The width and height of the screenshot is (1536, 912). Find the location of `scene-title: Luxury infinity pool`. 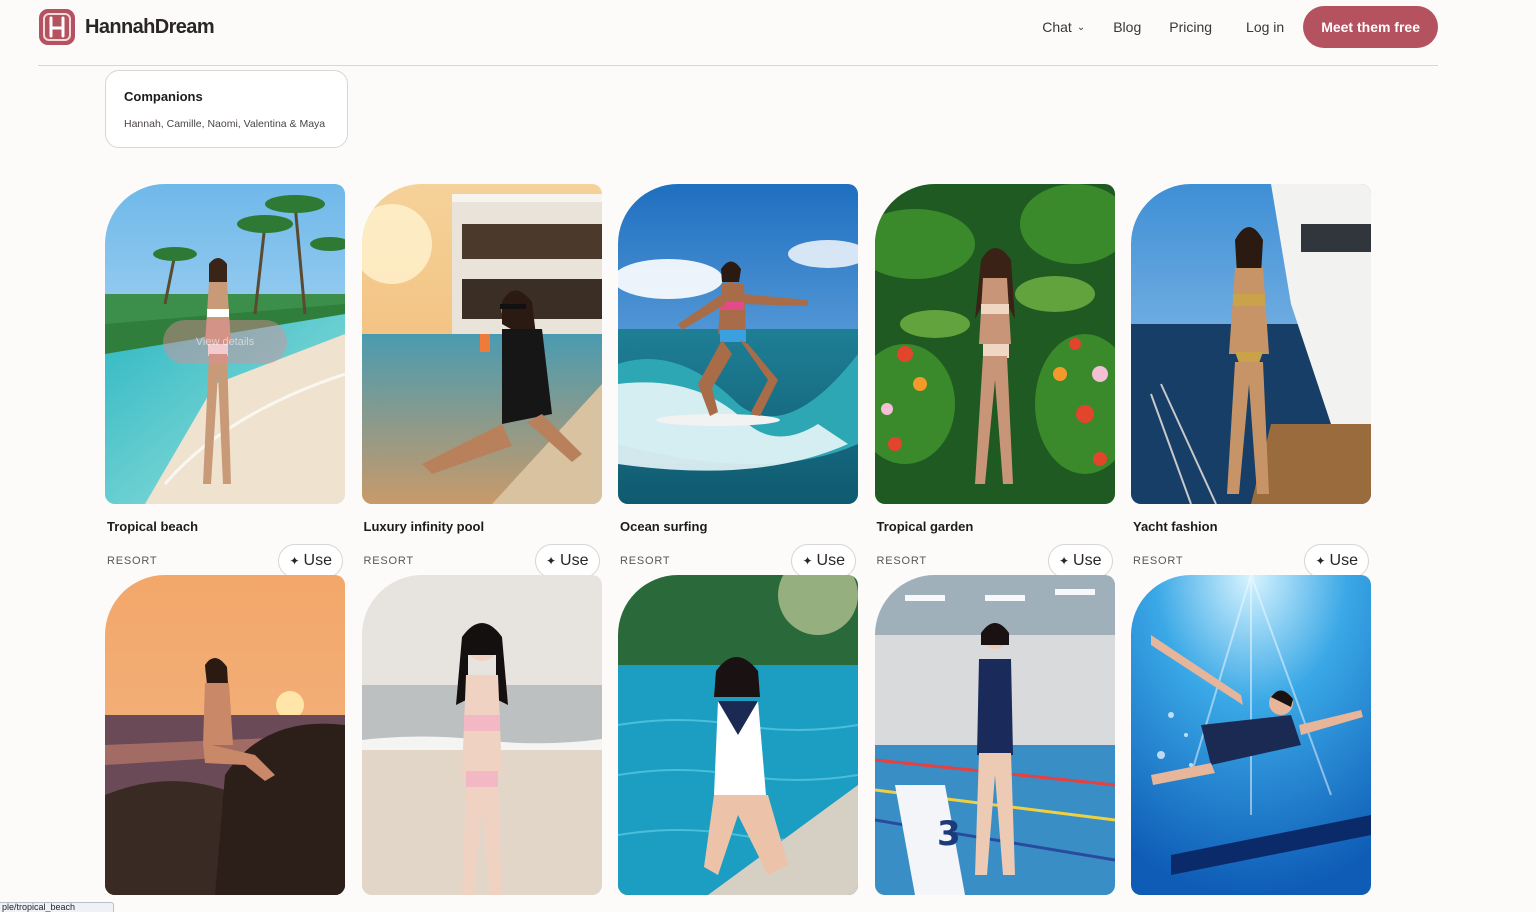

scene-title: Luxury infinity pool is located at coordinates (424, 526).